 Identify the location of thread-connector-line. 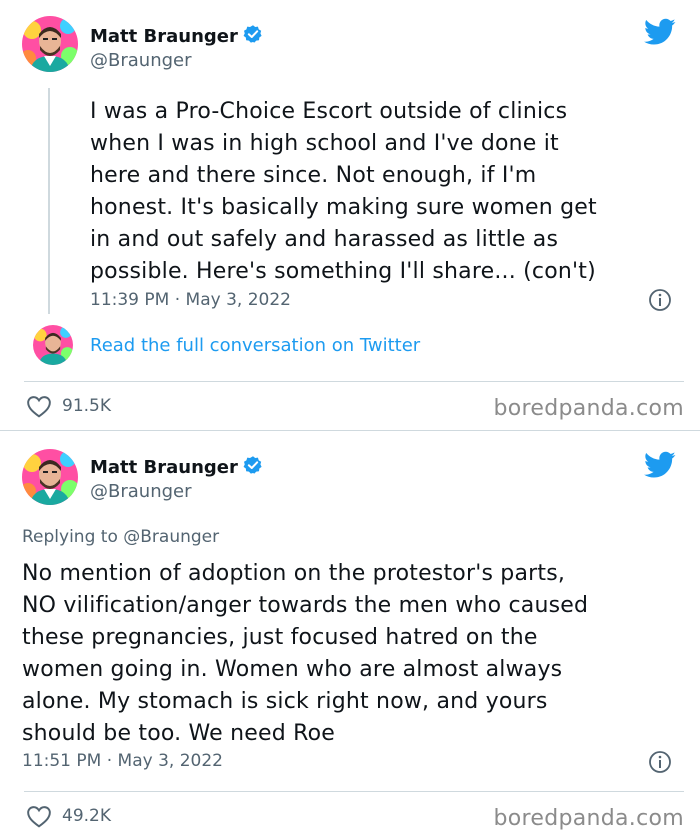
(49, 201).